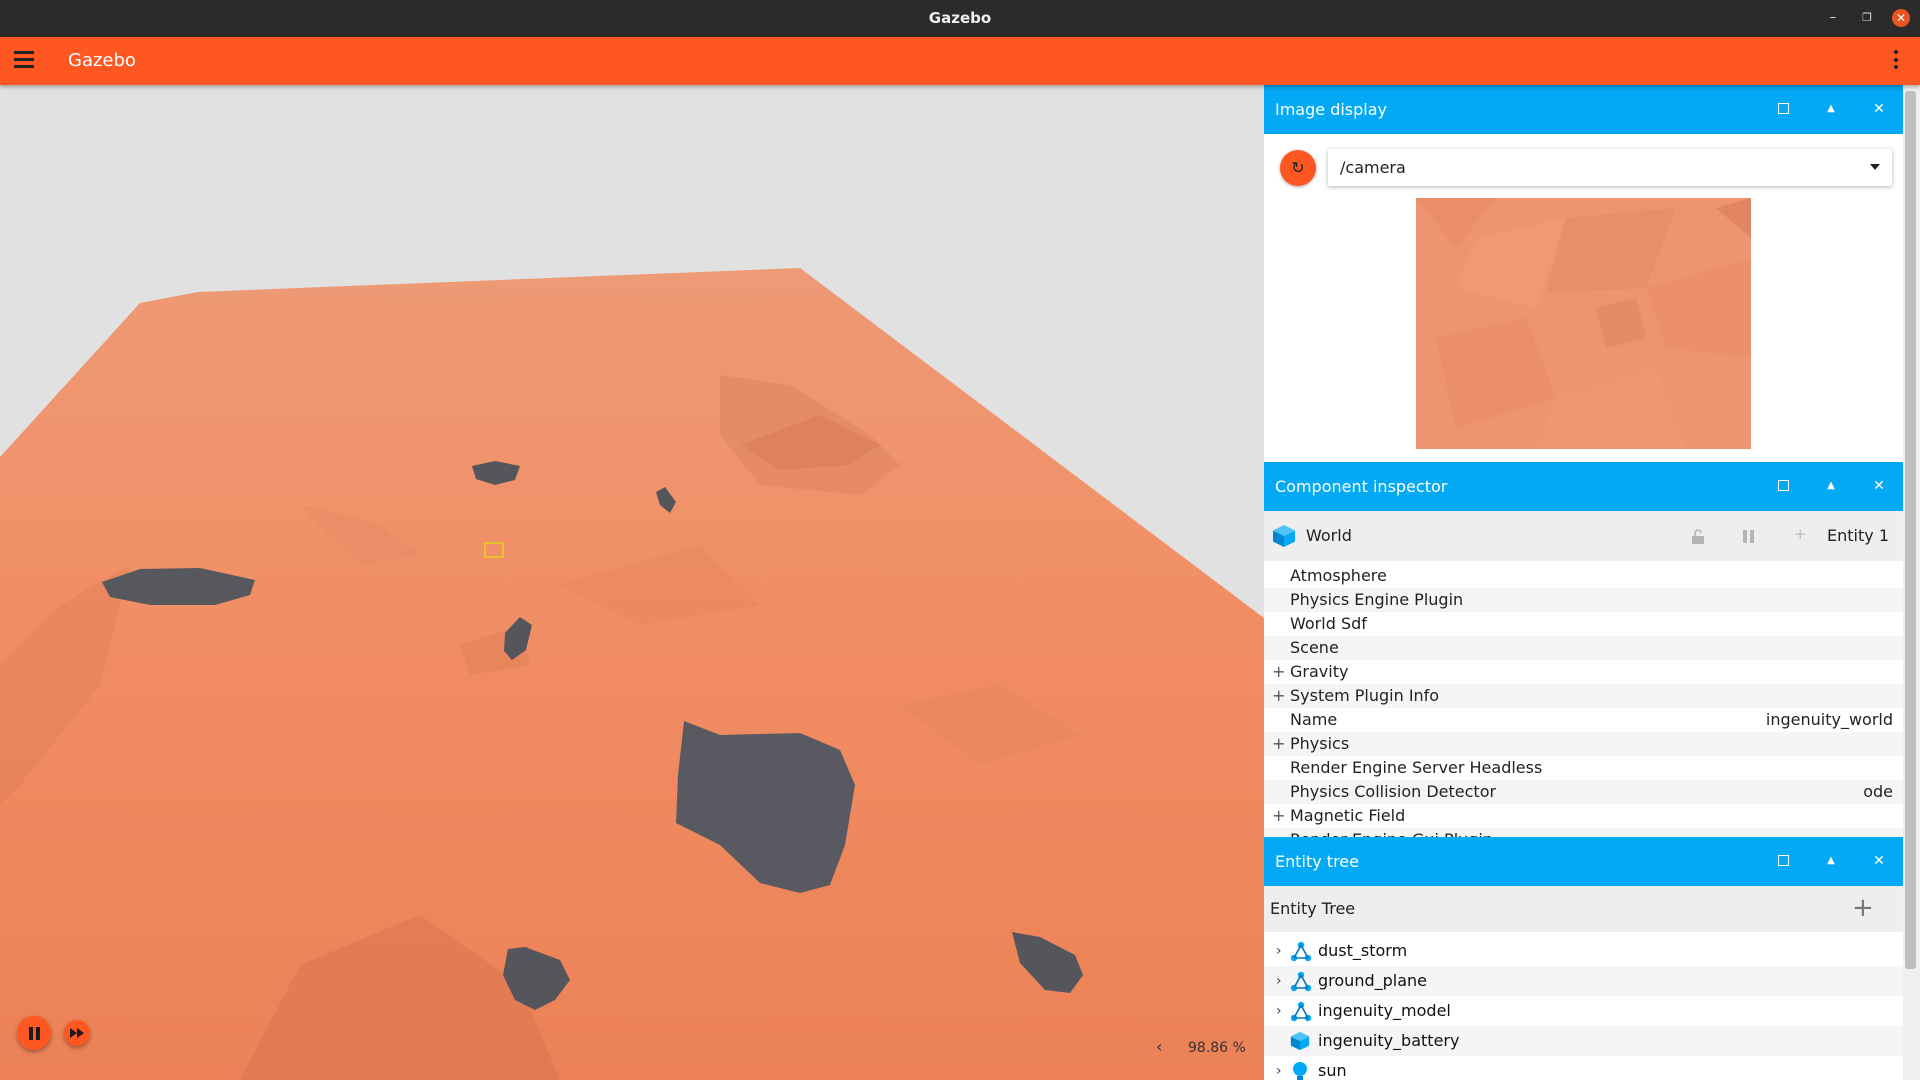  I want to click on dropdown-arrow-icon, so click(1875, 167).